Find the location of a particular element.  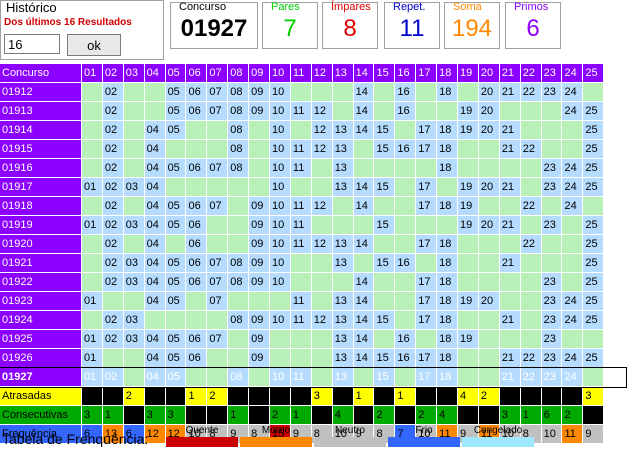

header-number-12: 12 is located at coordinates (322, 73).